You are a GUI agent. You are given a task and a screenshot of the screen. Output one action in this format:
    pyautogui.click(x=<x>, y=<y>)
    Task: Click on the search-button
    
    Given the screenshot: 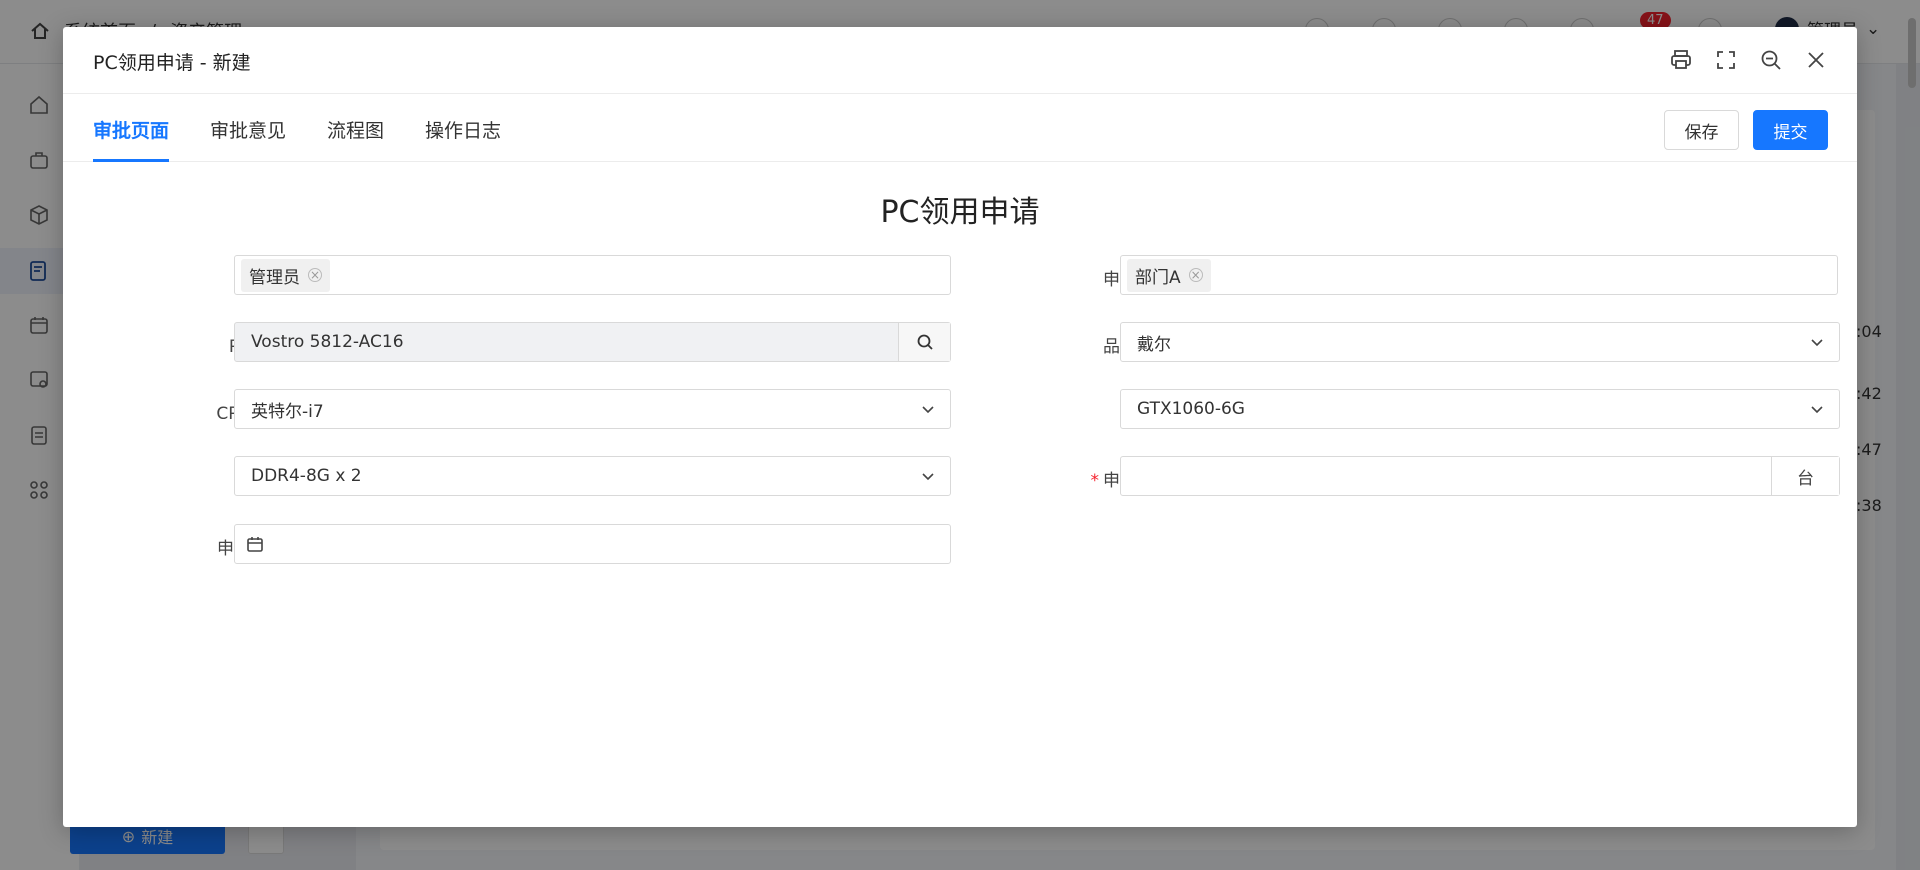 What is the action you would take?
    pyautogui.click(x=924, y=342)
    